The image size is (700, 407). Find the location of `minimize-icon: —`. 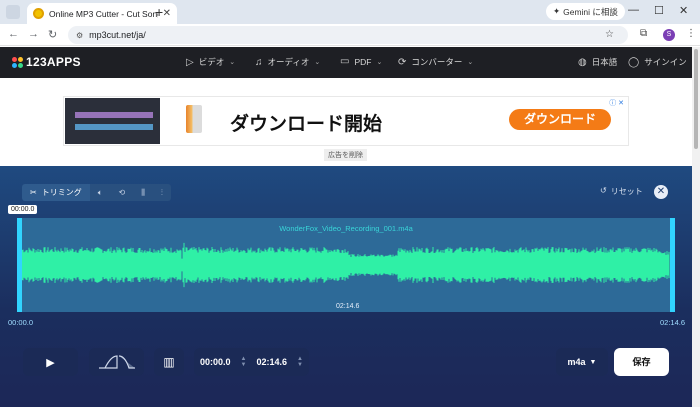

minimize-icon: — is located at coordinates (633, 10).